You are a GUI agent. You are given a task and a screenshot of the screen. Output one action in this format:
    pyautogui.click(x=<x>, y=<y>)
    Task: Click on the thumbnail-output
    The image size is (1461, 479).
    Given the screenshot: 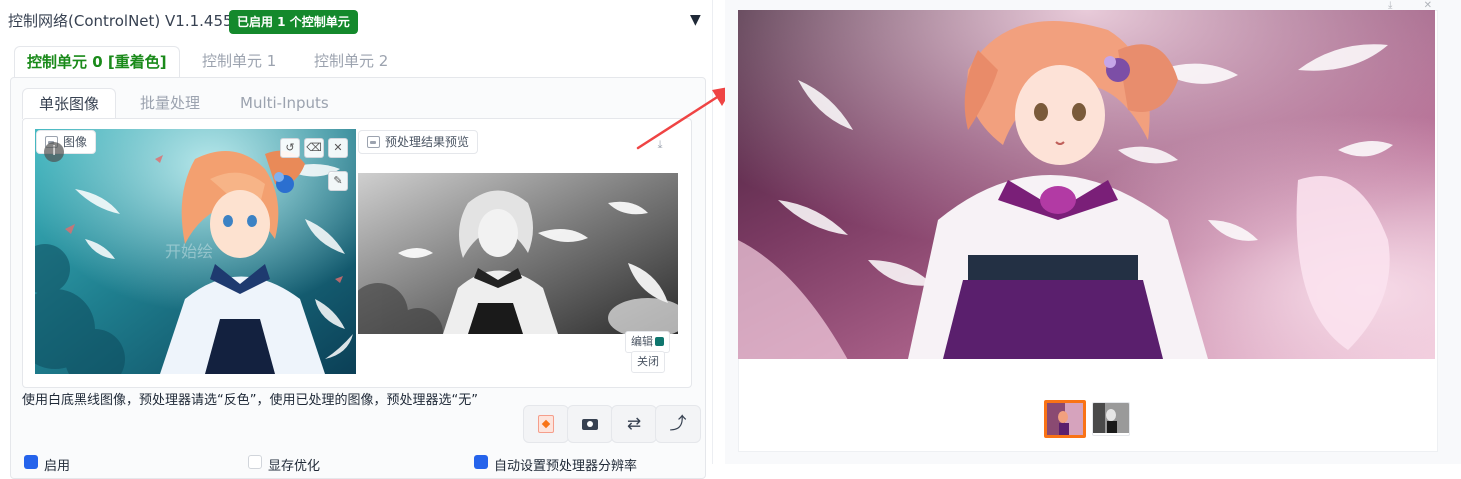 What is the action you would take?
    pyautogui.click(x=1065, y=419)
    